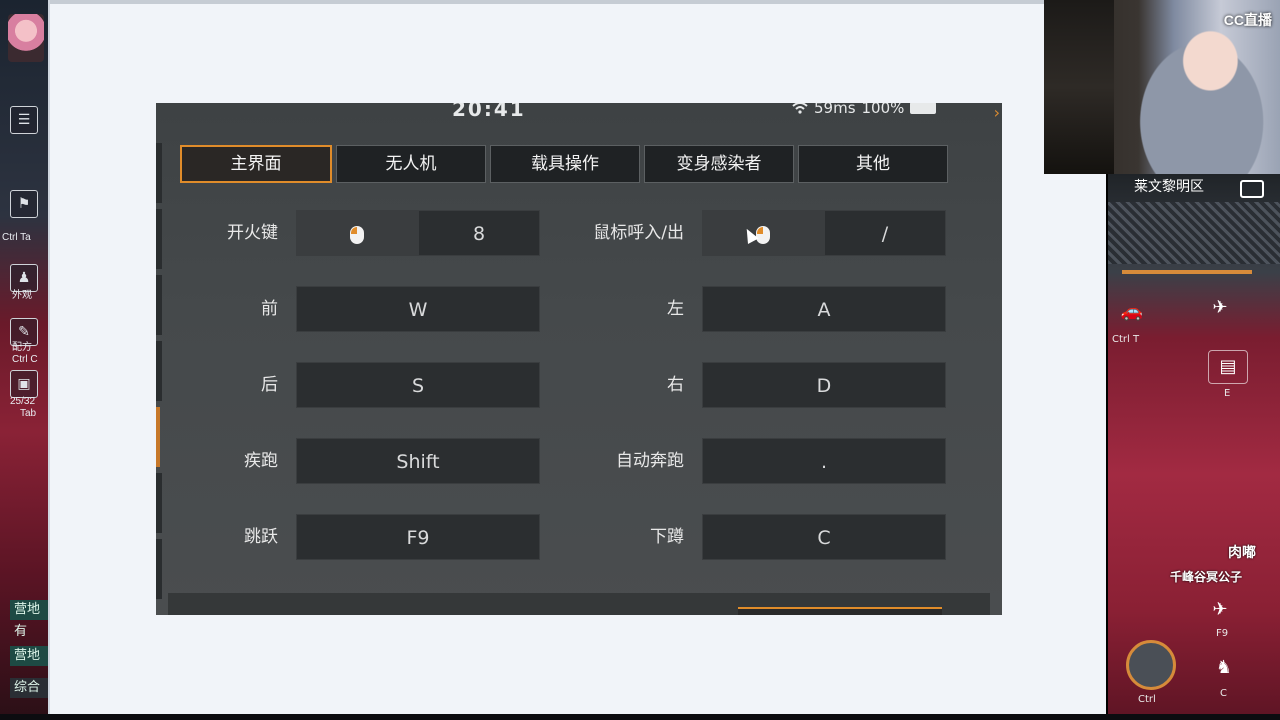  What do you see at coordinates (411, 164) in the screenshot?
I see `tab-drone: 无人机` at bounding box center [411, 164].